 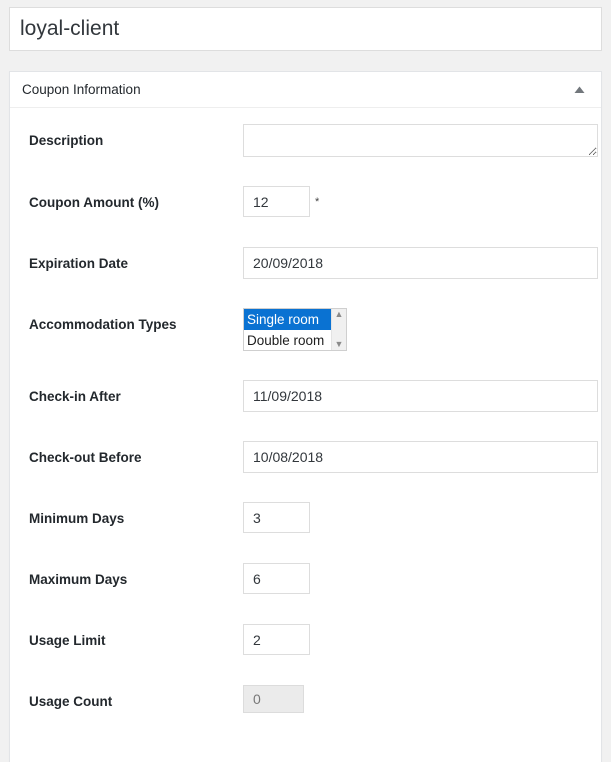 I want to click on required-asterisk: *, so click(x=317, y=202).